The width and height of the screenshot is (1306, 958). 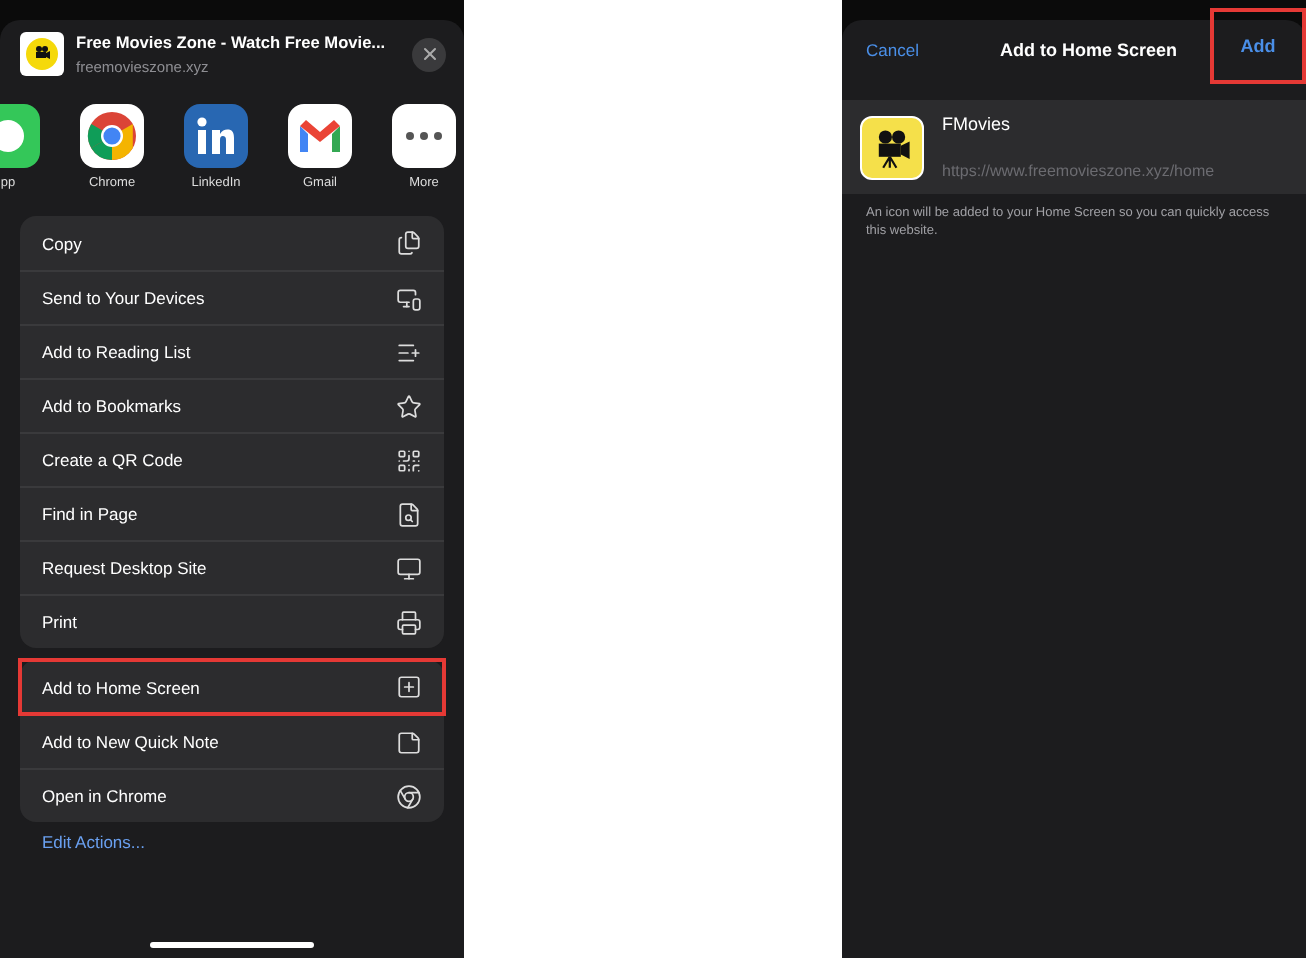 I want to click on add-button: Add, so click(x=1257, y=45).